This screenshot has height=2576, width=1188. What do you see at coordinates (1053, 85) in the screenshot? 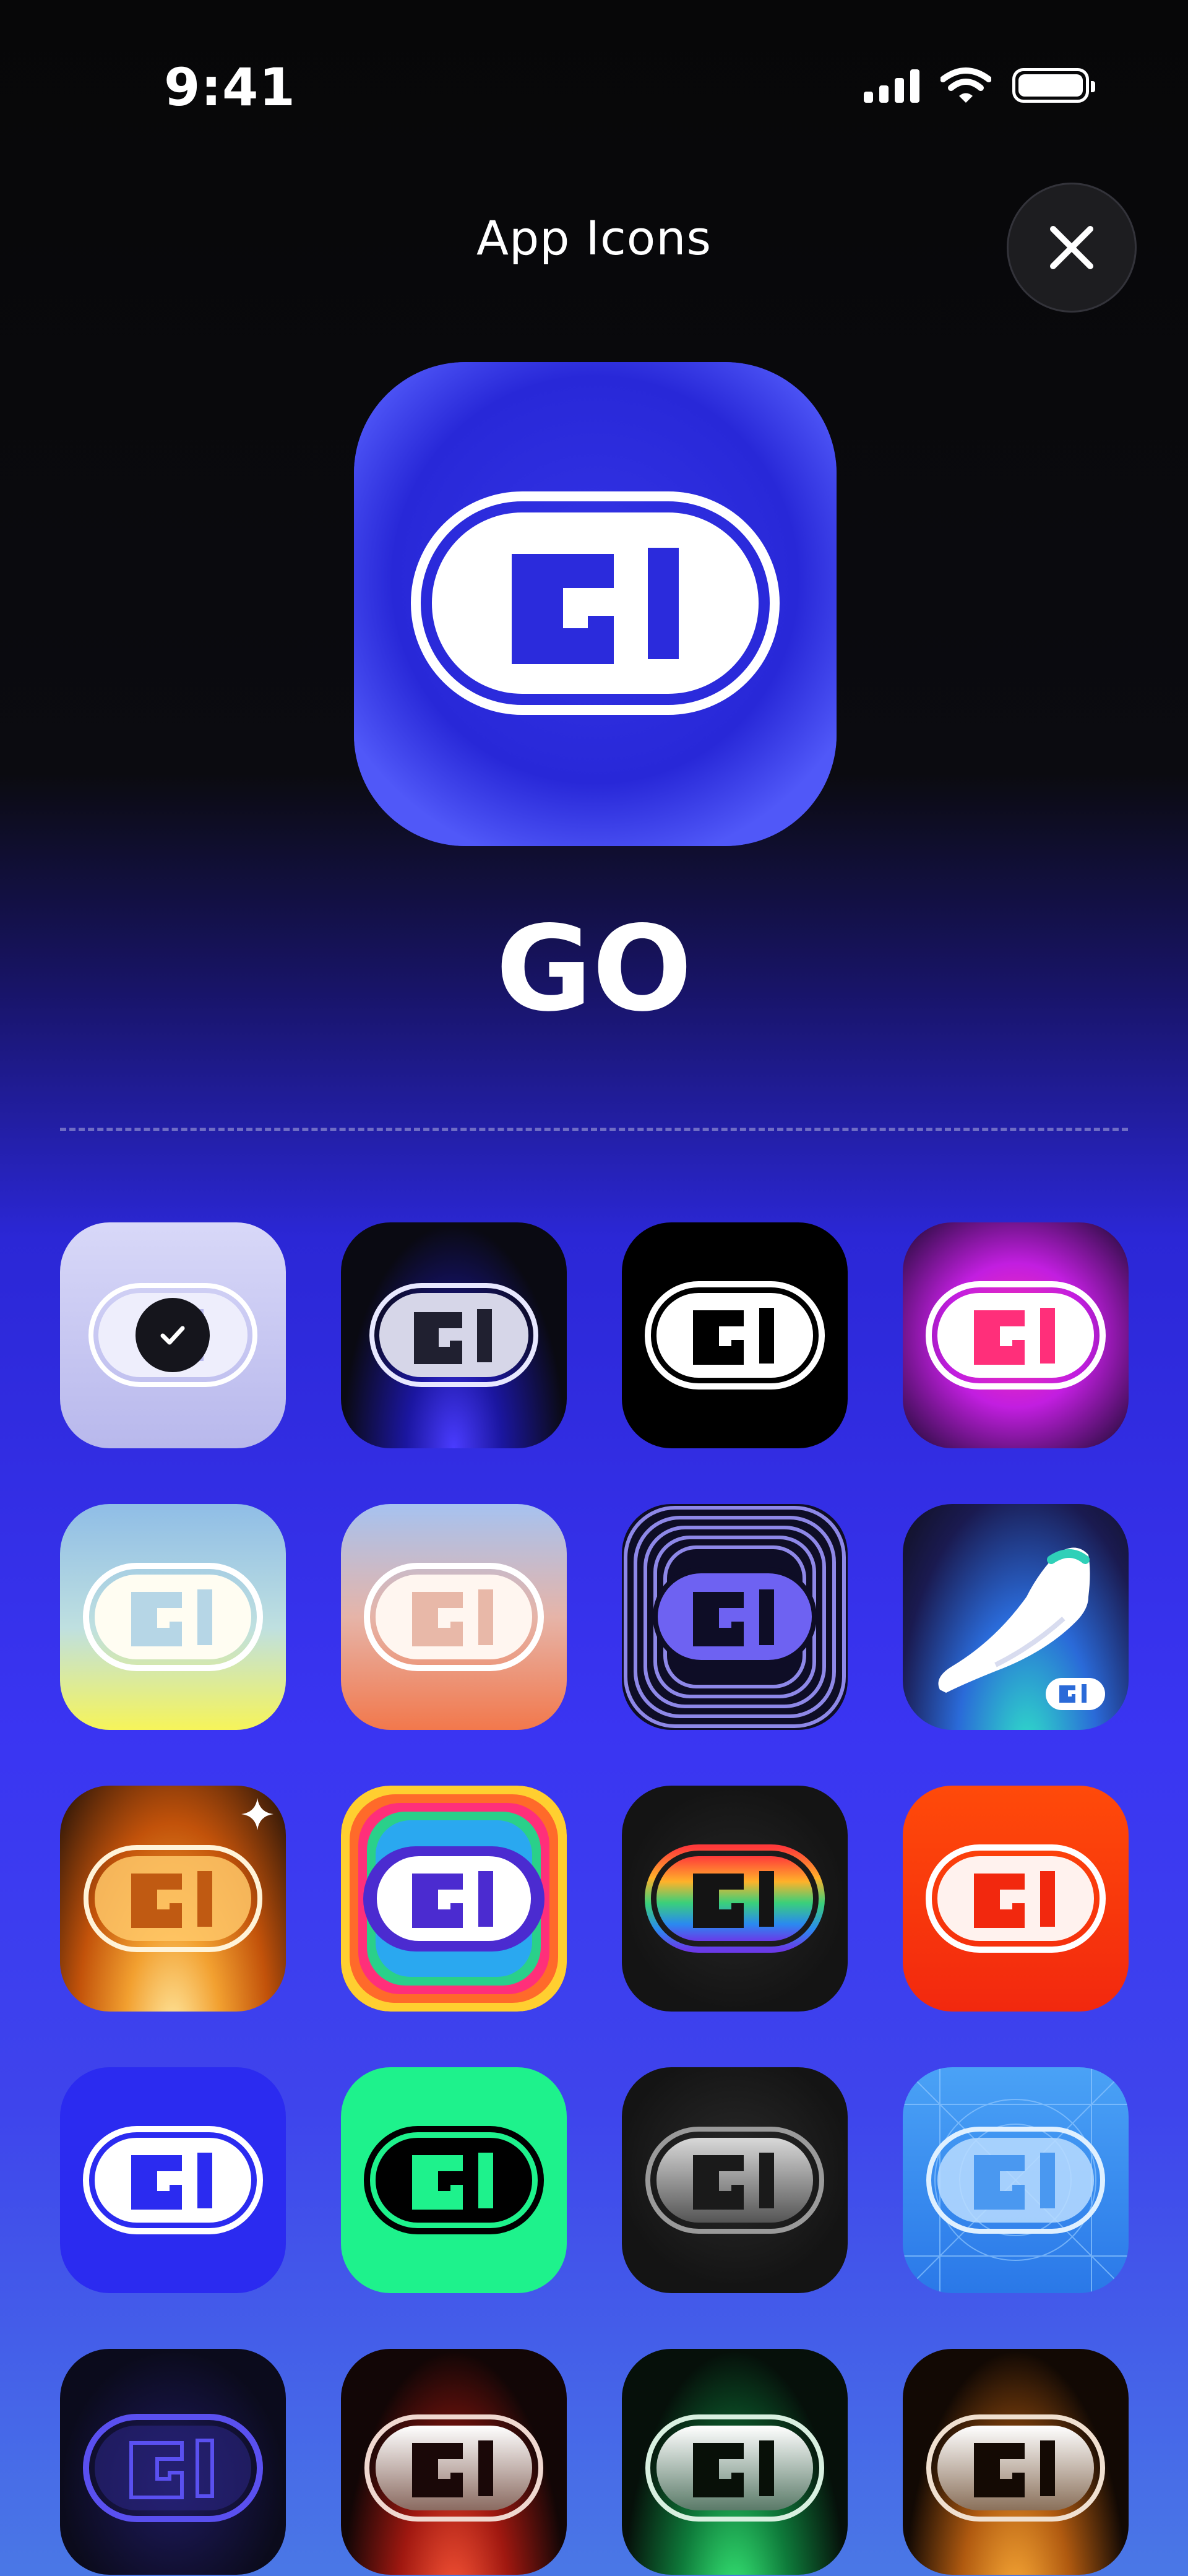
I see `battery-icon` at bounding box center [1053, 85].